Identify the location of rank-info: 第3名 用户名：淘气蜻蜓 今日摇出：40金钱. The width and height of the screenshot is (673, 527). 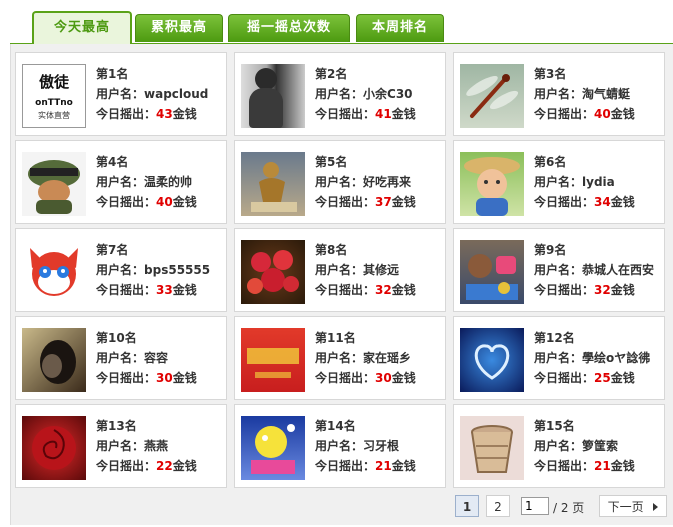
(584, 94).